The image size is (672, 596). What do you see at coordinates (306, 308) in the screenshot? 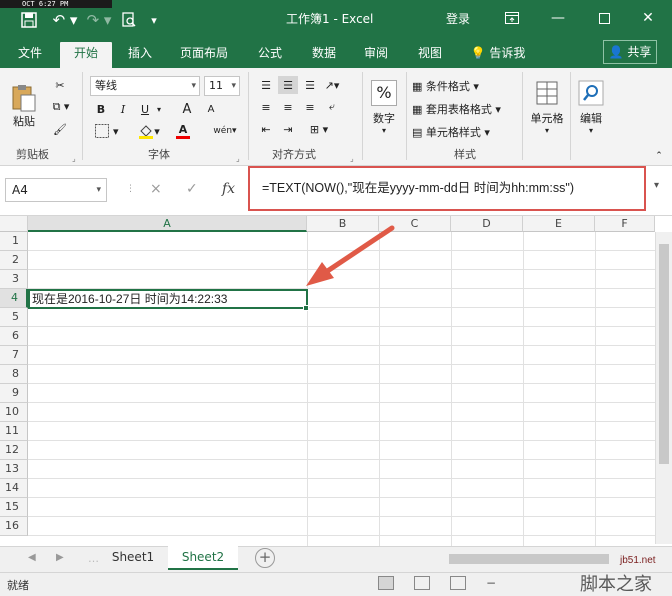
I see `fill-handle` at bounding box center [306, 308].